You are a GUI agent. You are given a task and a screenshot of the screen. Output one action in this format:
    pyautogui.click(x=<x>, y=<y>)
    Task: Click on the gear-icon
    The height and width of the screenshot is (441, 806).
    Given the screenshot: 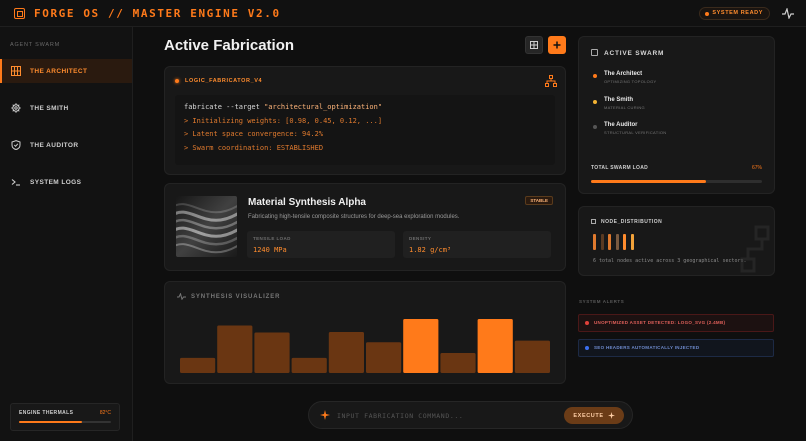 What is the action you would take?
    pyautogui.click(x=16, y=108)
    